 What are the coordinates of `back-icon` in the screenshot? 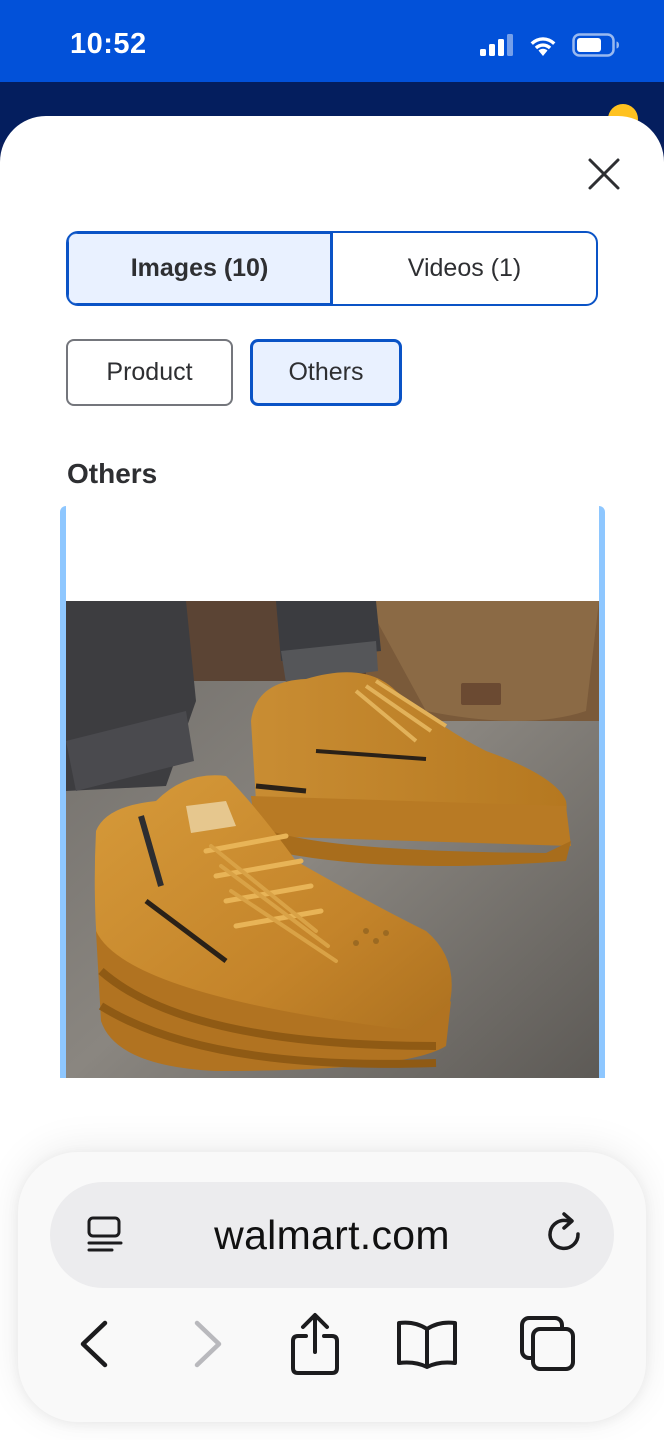 It's located at (94, 1344).